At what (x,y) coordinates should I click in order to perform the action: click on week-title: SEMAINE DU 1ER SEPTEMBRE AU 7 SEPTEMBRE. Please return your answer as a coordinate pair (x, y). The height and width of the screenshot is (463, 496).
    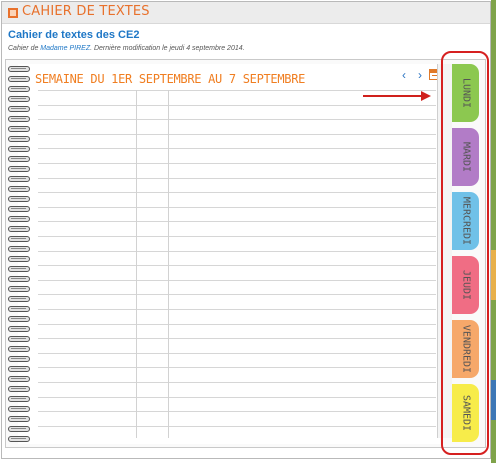
    Looking at the image, I should click on (170, 79).